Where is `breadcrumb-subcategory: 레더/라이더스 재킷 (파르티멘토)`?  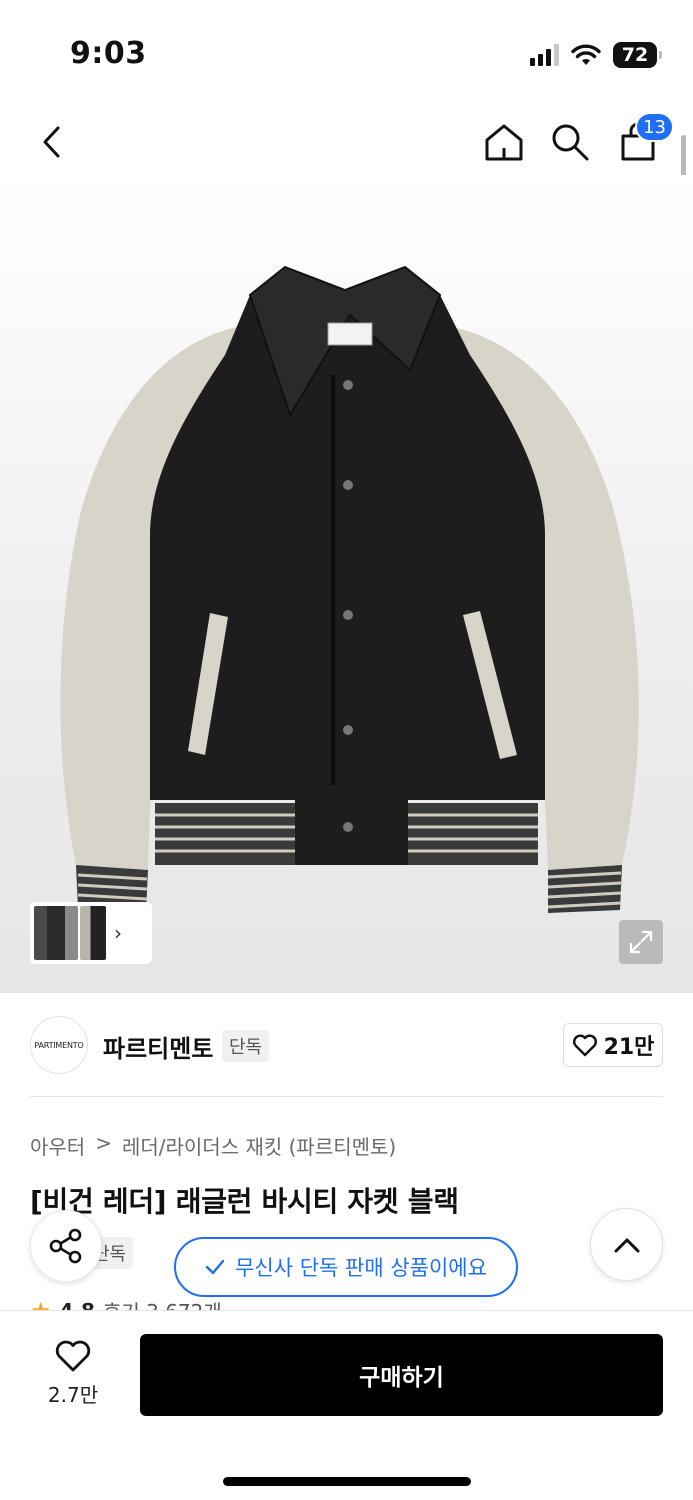 breadcrumb-subcategory: 레더/라이더스 재킷 (파르티멘토) is located at coordinates (259, 1145).